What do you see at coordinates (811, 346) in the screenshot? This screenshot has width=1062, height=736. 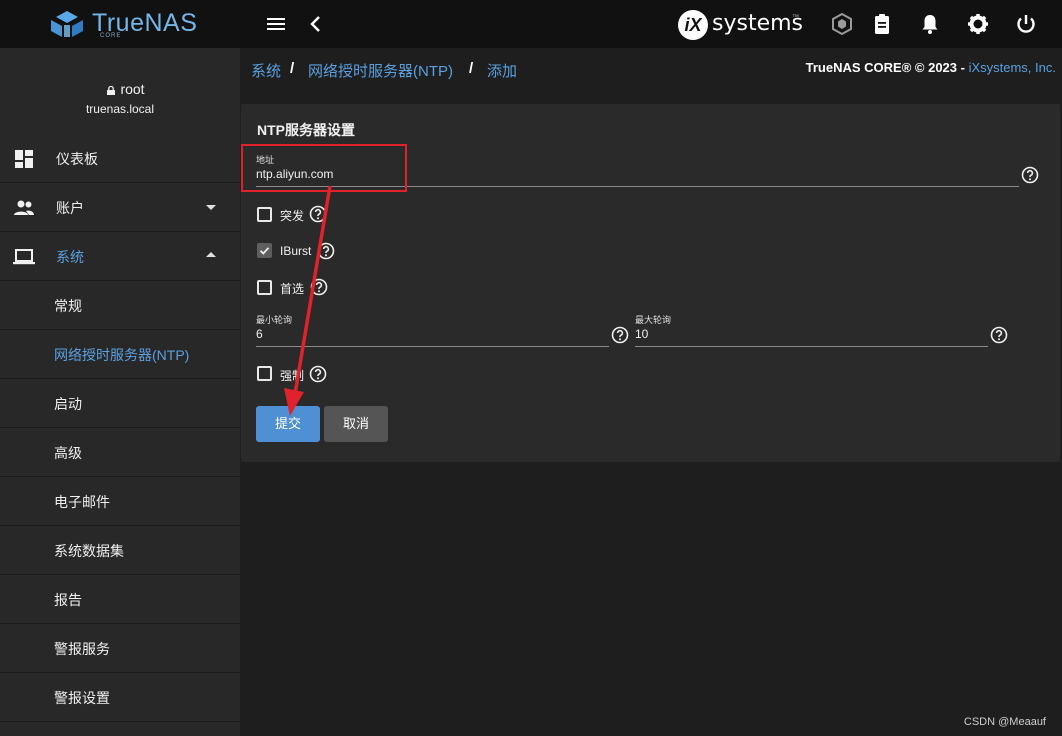 I see `maxpoll-underline` at bounding box center [811, 346].